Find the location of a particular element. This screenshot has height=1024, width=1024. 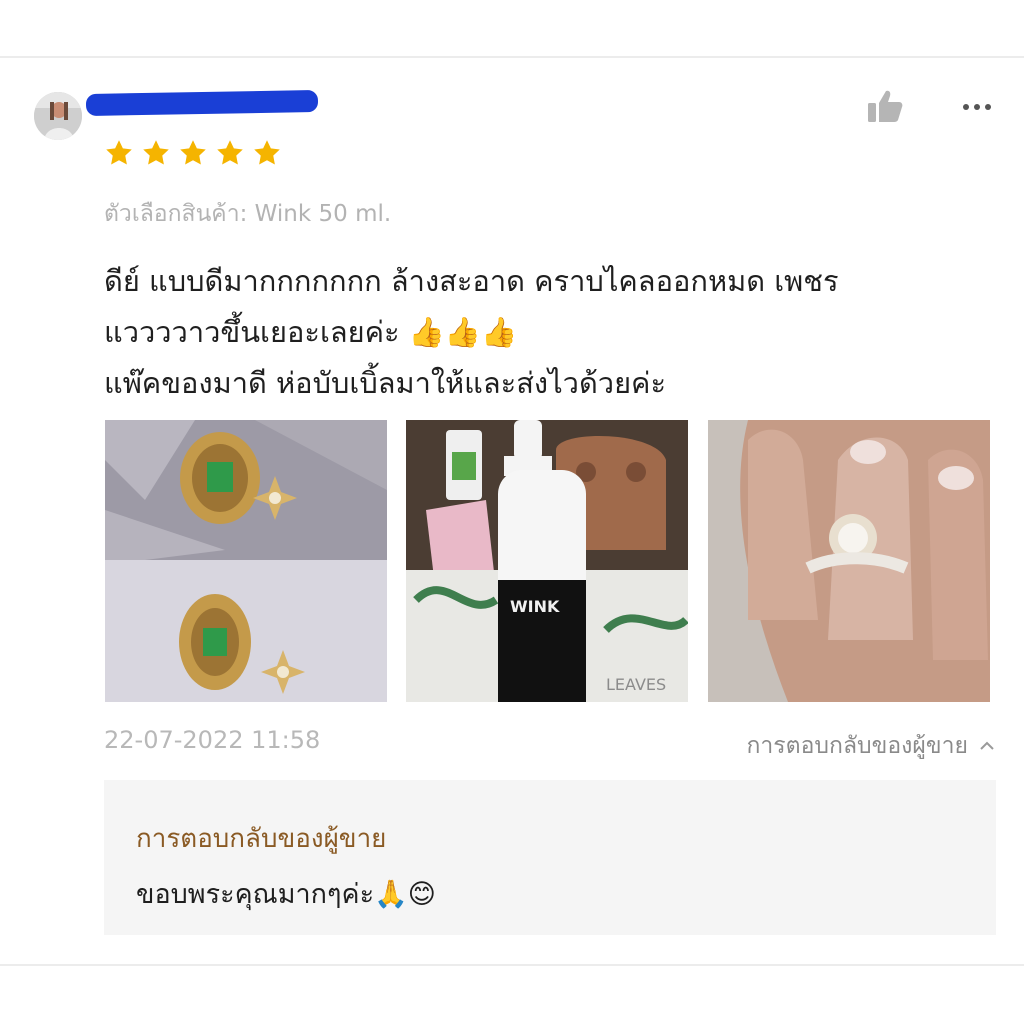

seller-reply-toggle-label: การตอบกลับของผู้ขาย is located at coordinates (857, 746).